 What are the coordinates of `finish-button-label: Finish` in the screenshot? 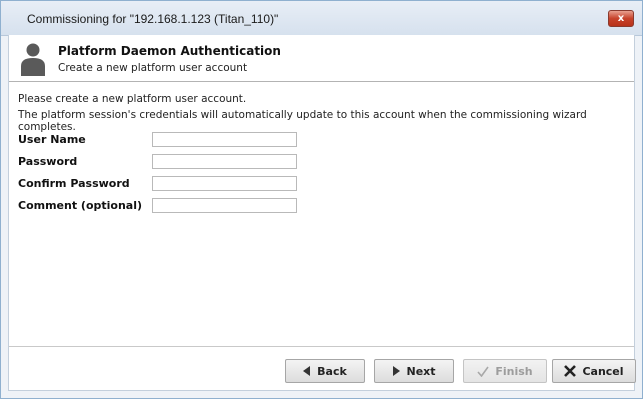 It's located at (514, 371).